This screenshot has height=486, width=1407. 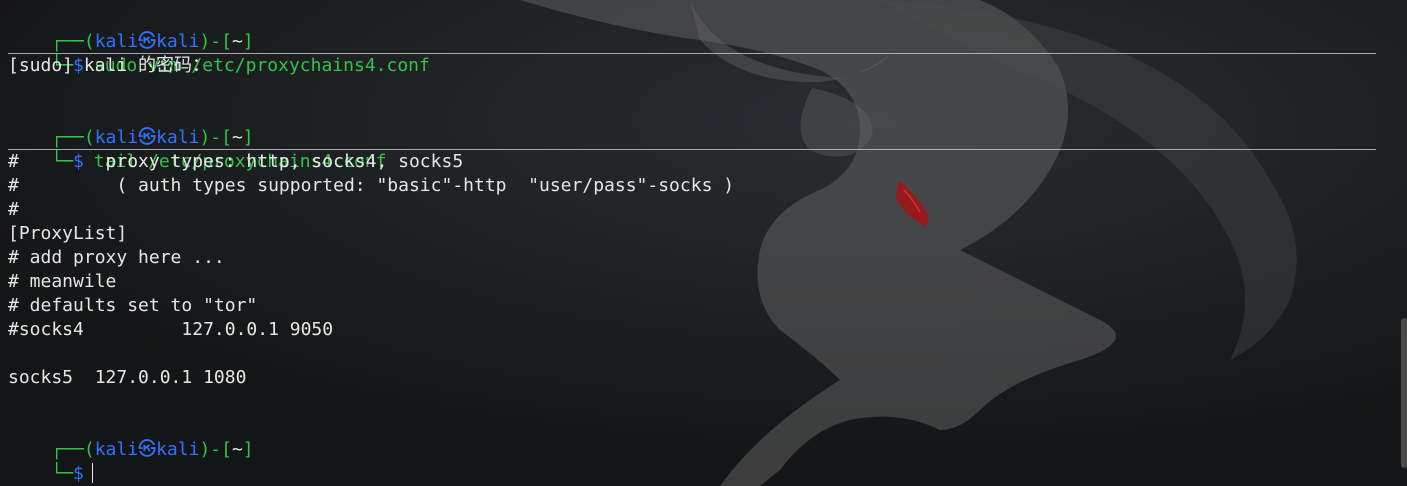 What do you see at coordinates (692, 29) in the screenshot?
I see `prompt-line-1: ┌──(kali㉿kali)-[~]` at bounding box center [692, 29].